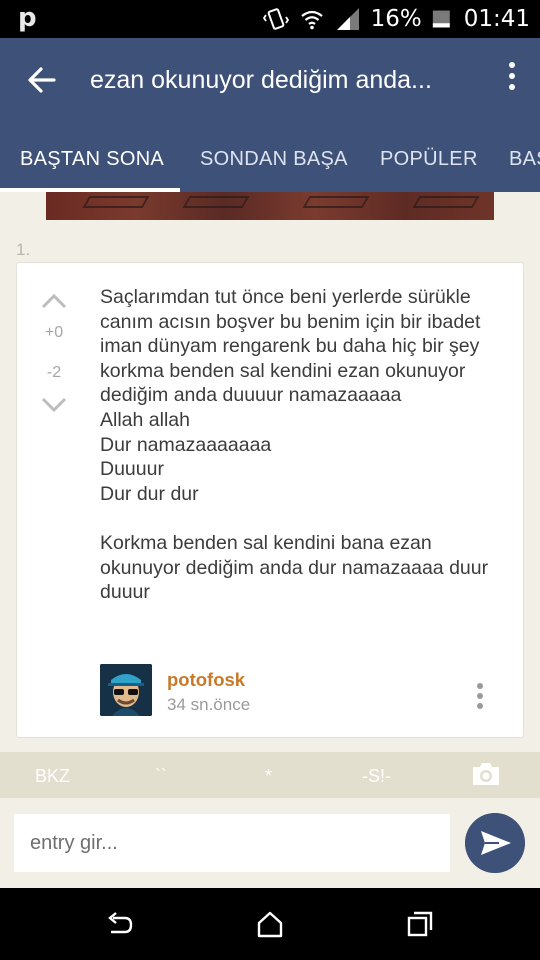 The width and height of the screenshot is (540, 960). I want to click on composer, so click(270, 843).